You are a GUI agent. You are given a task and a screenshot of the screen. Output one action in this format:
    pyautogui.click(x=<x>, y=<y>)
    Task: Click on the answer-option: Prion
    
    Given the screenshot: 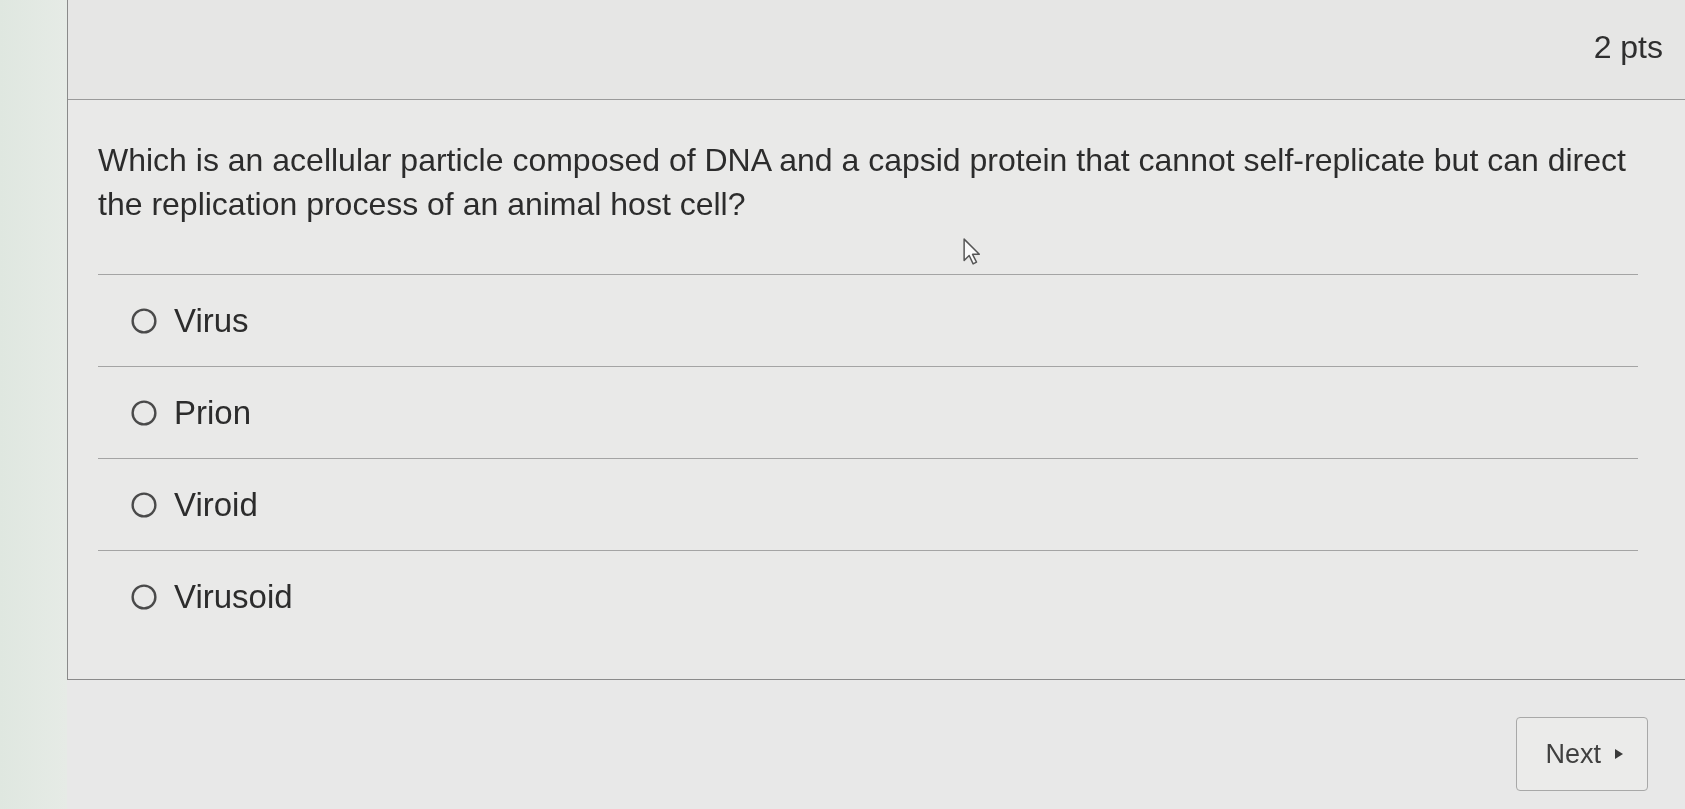 What is the action you would take?
    pyautogui.click(x=868, y=412)
    